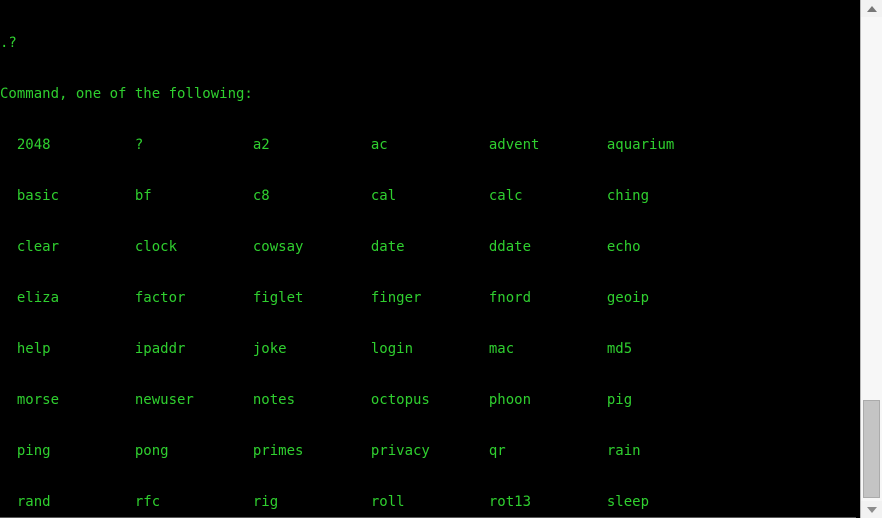 The height and width of the screenshot is (518, 882). Describe the element at coordinates (325, 298) in the screenshot. I see `terminal-line-command-row: eliza factor figlet finger fnord geoip` at that location.